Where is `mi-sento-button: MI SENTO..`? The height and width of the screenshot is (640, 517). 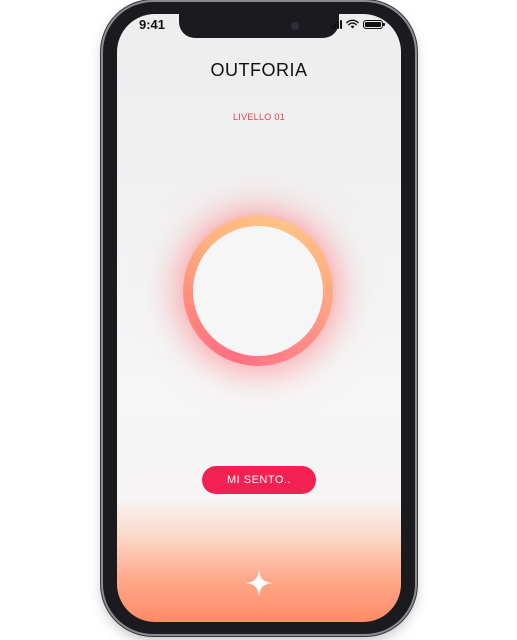 mi-sento-button: MI SENTO.. is located at coordinates (259, 480).